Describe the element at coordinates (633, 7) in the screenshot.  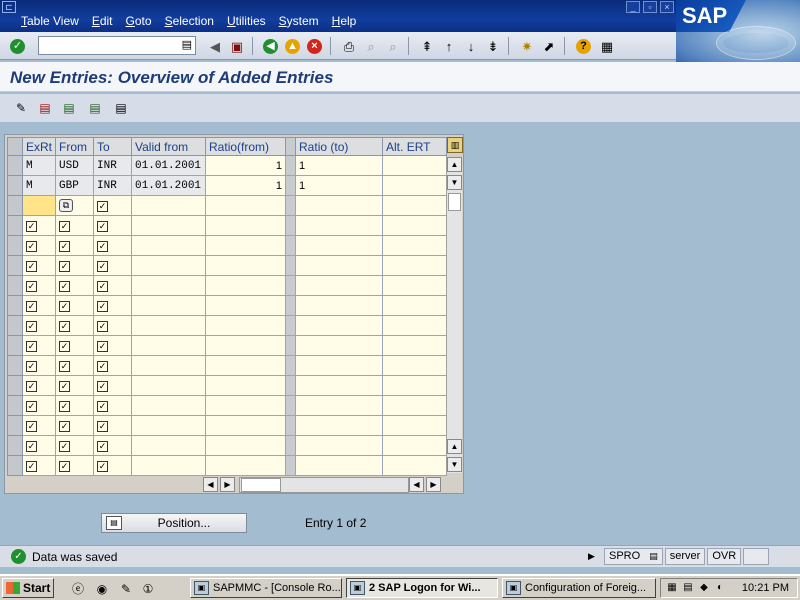
I see `minimize-icon: _` at that location.